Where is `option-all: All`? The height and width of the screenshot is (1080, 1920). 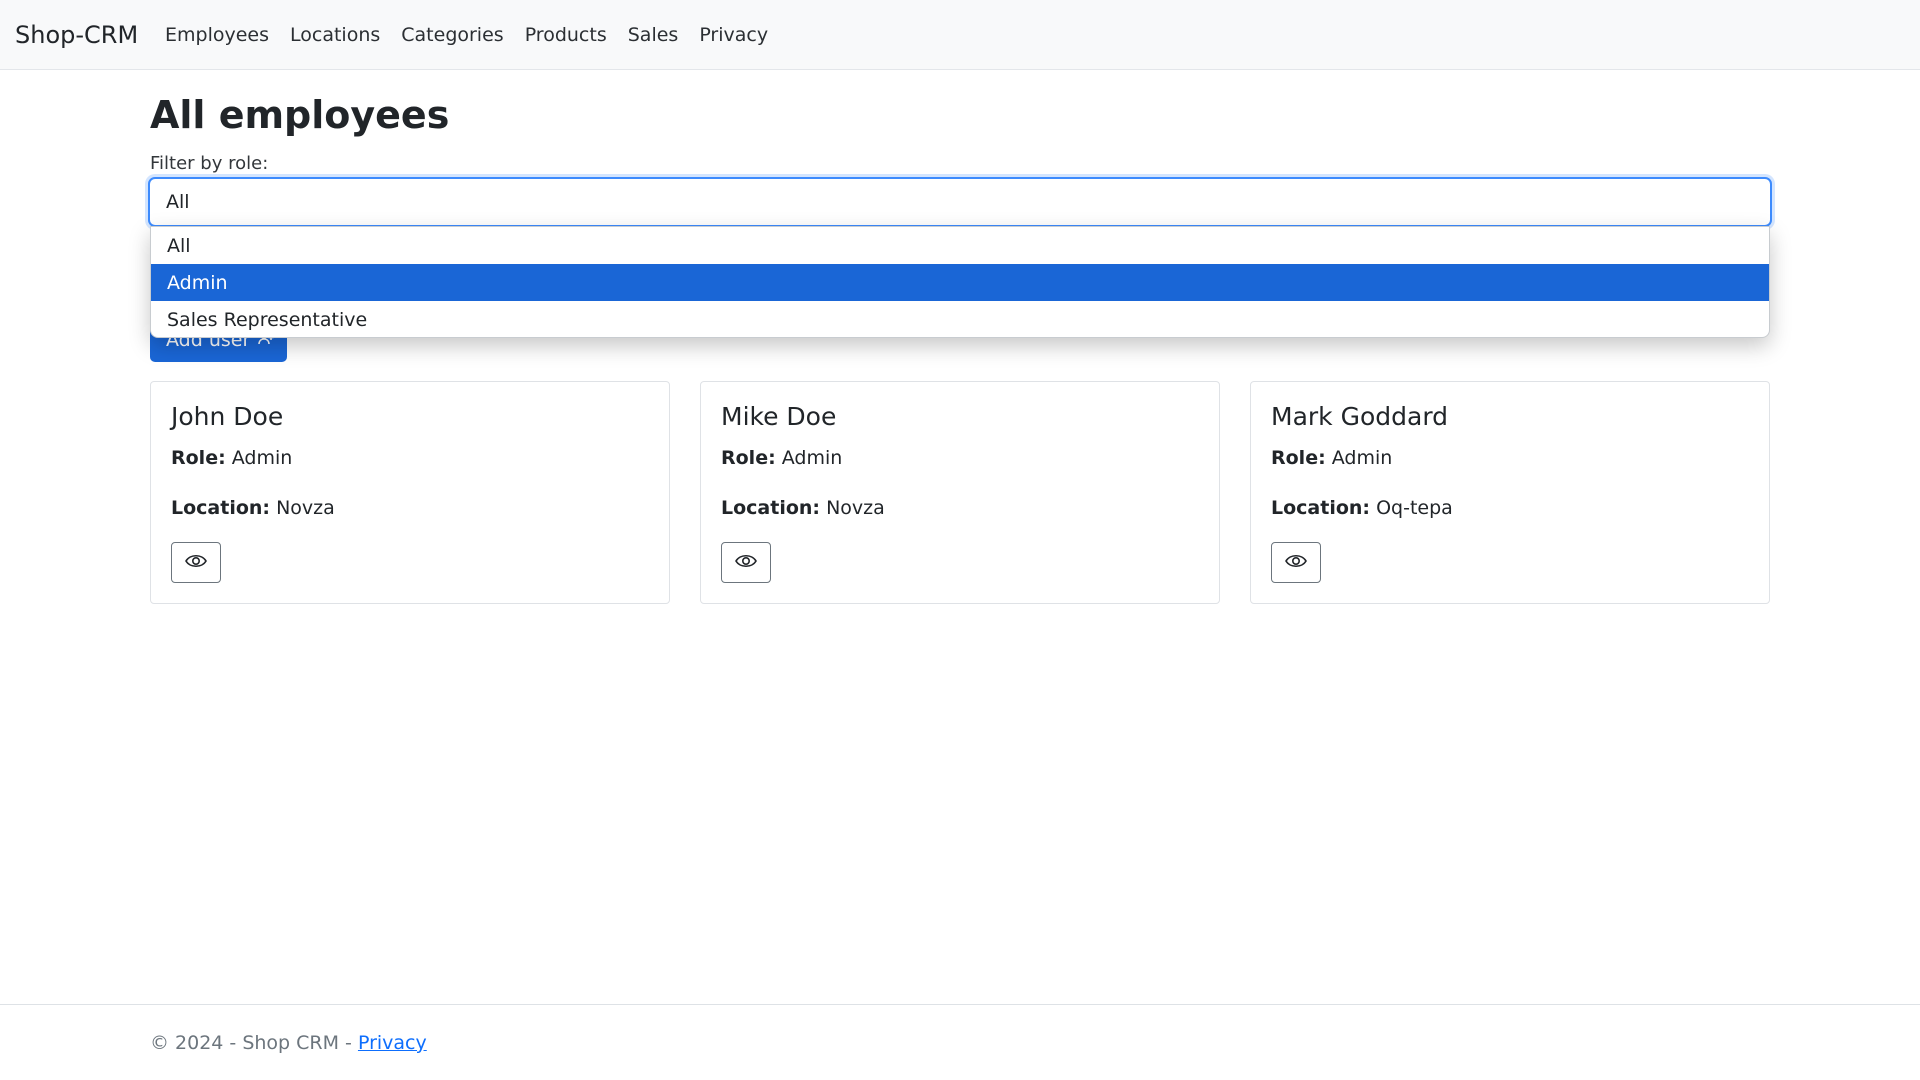 option-all: All is located at coordinates (960, 245).